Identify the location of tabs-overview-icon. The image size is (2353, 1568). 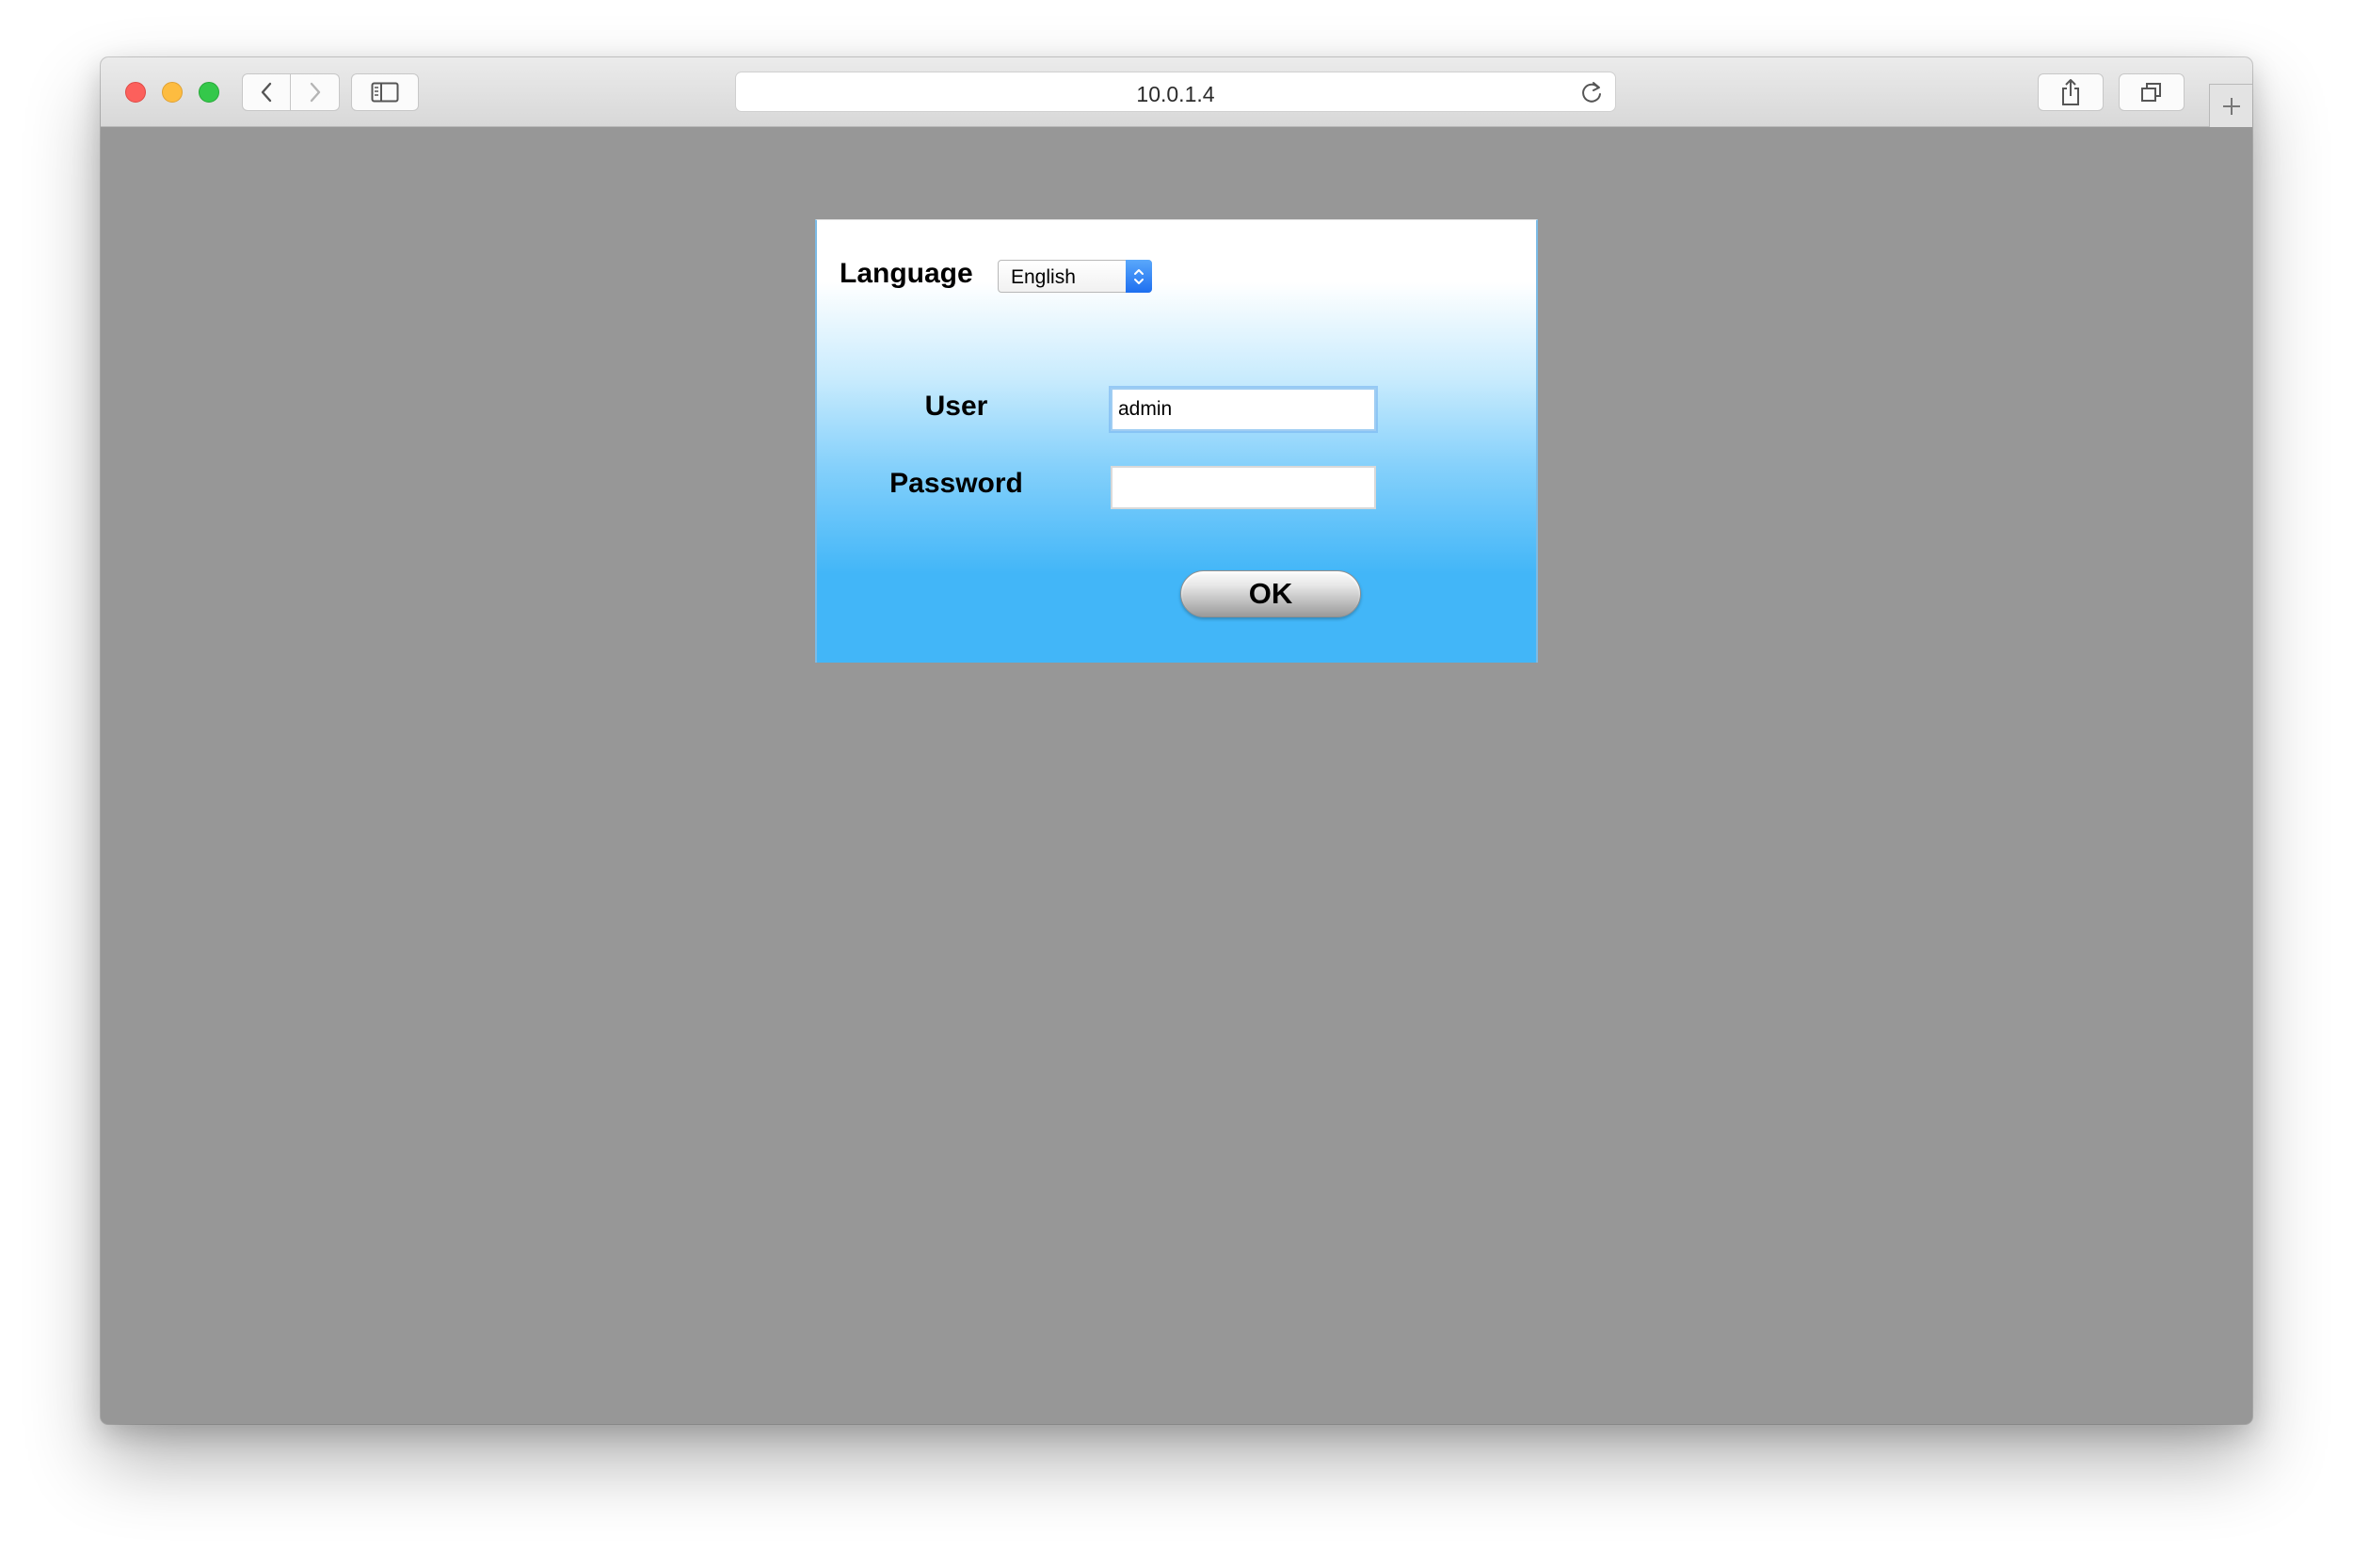
(2151, 92).